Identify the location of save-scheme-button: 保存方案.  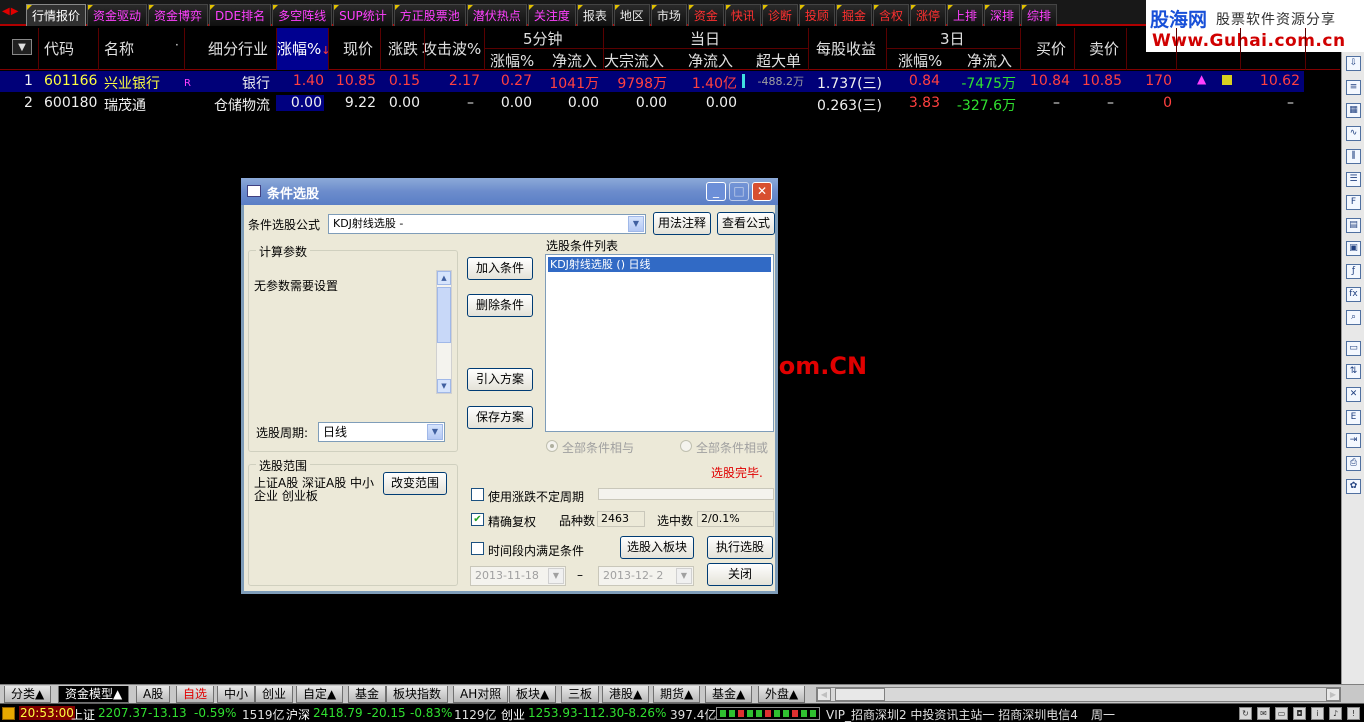
(500, 417).